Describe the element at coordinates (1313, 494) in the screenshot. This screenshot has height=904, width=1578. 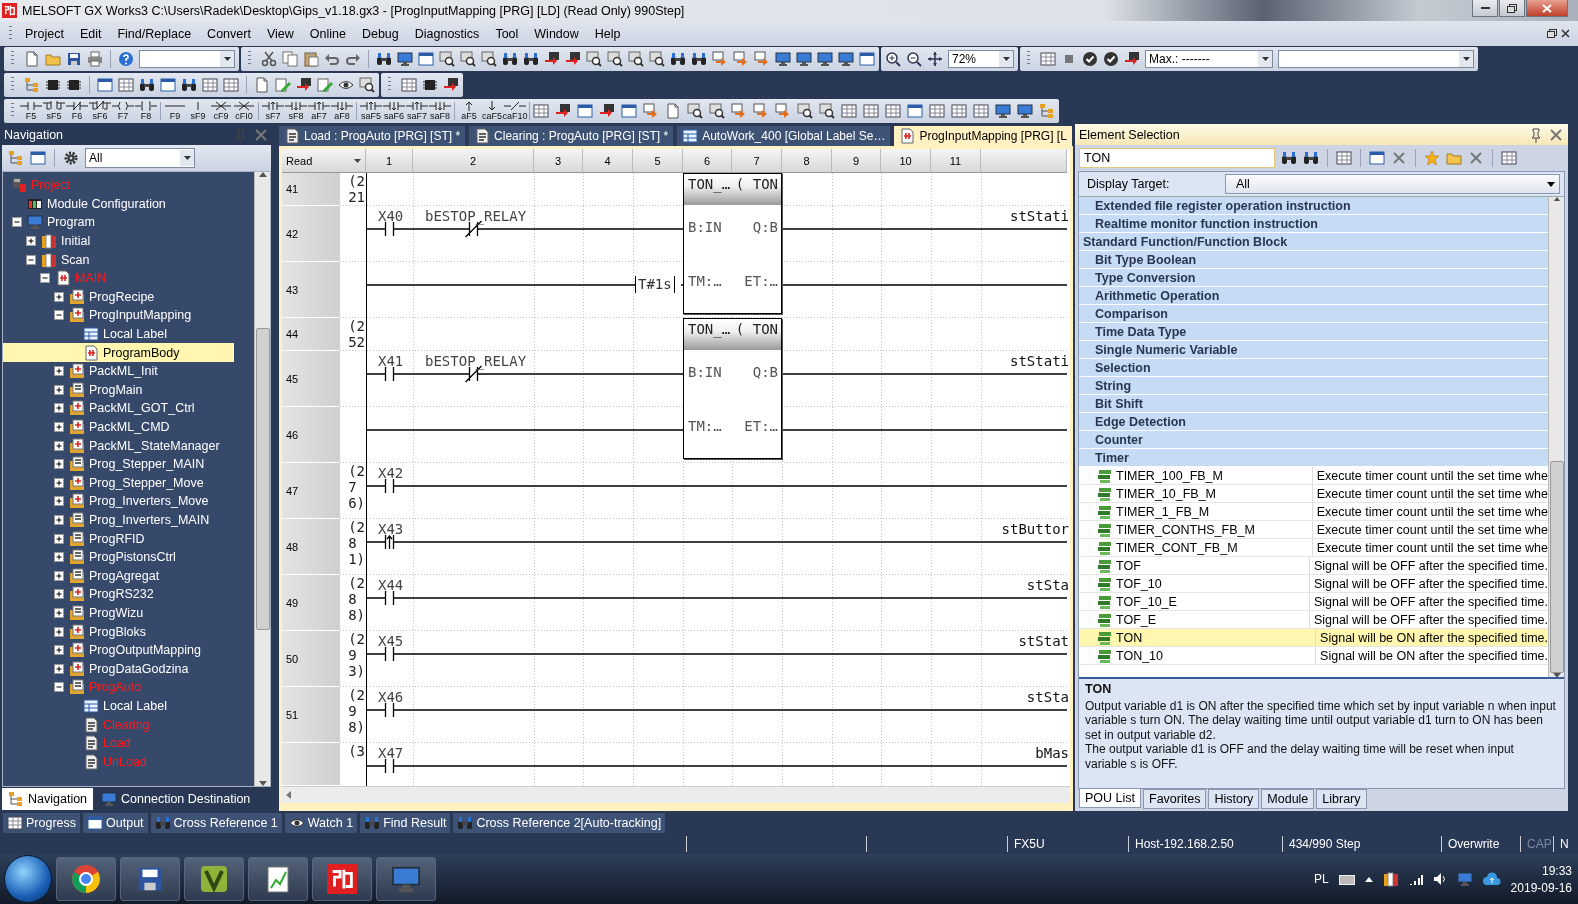
I see `pou-row: TIMER_10_FB_M Execute timer count until the set time whe` at that location.